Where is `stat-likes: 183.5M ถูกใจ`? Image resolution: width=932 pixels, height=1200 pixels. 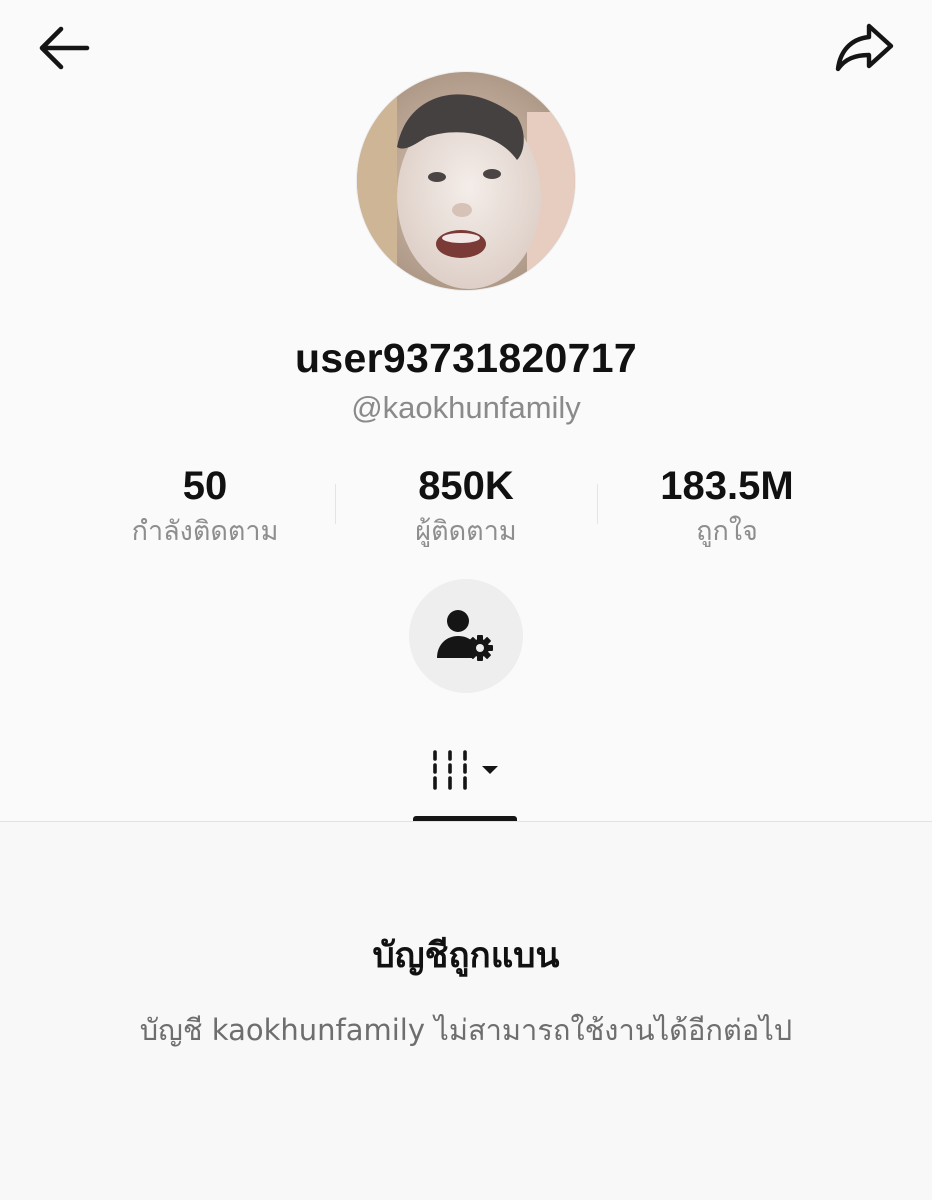
stat-likes: 183.5M ถูกใจ is located at coordinates (727, 506).